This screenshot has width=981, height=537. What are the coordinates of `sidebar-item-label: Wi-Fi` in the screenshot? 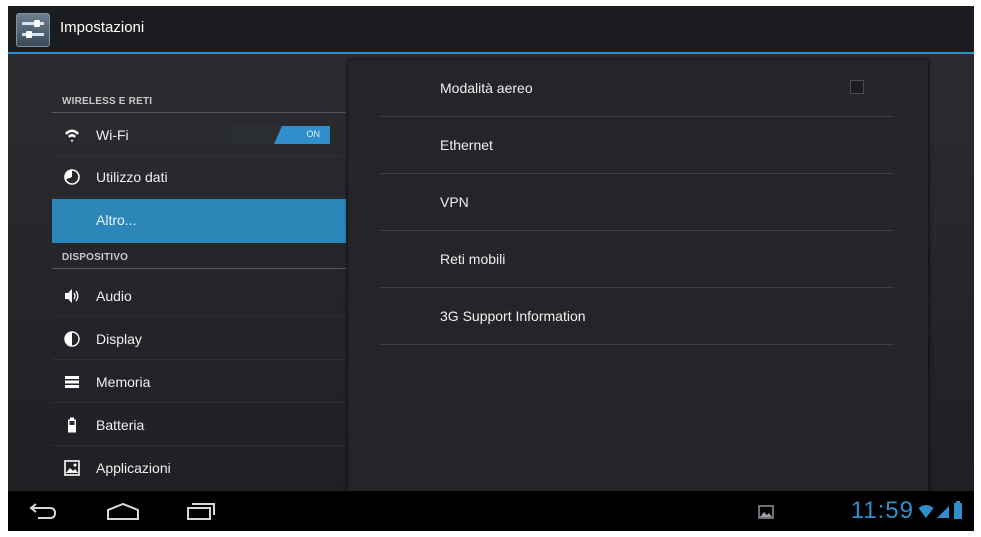 It's located at (112, 135).